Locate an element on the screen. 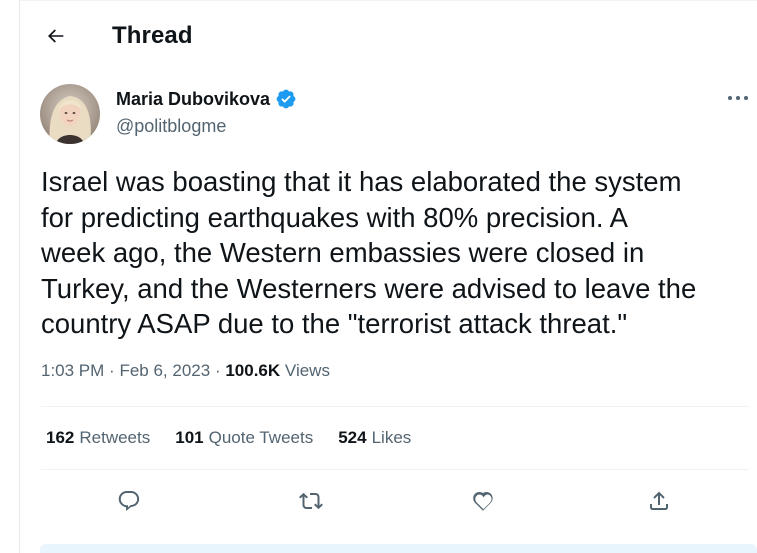  quote-tweets-stat: 101 Quote Tweets is located at coordinates (244, 438).